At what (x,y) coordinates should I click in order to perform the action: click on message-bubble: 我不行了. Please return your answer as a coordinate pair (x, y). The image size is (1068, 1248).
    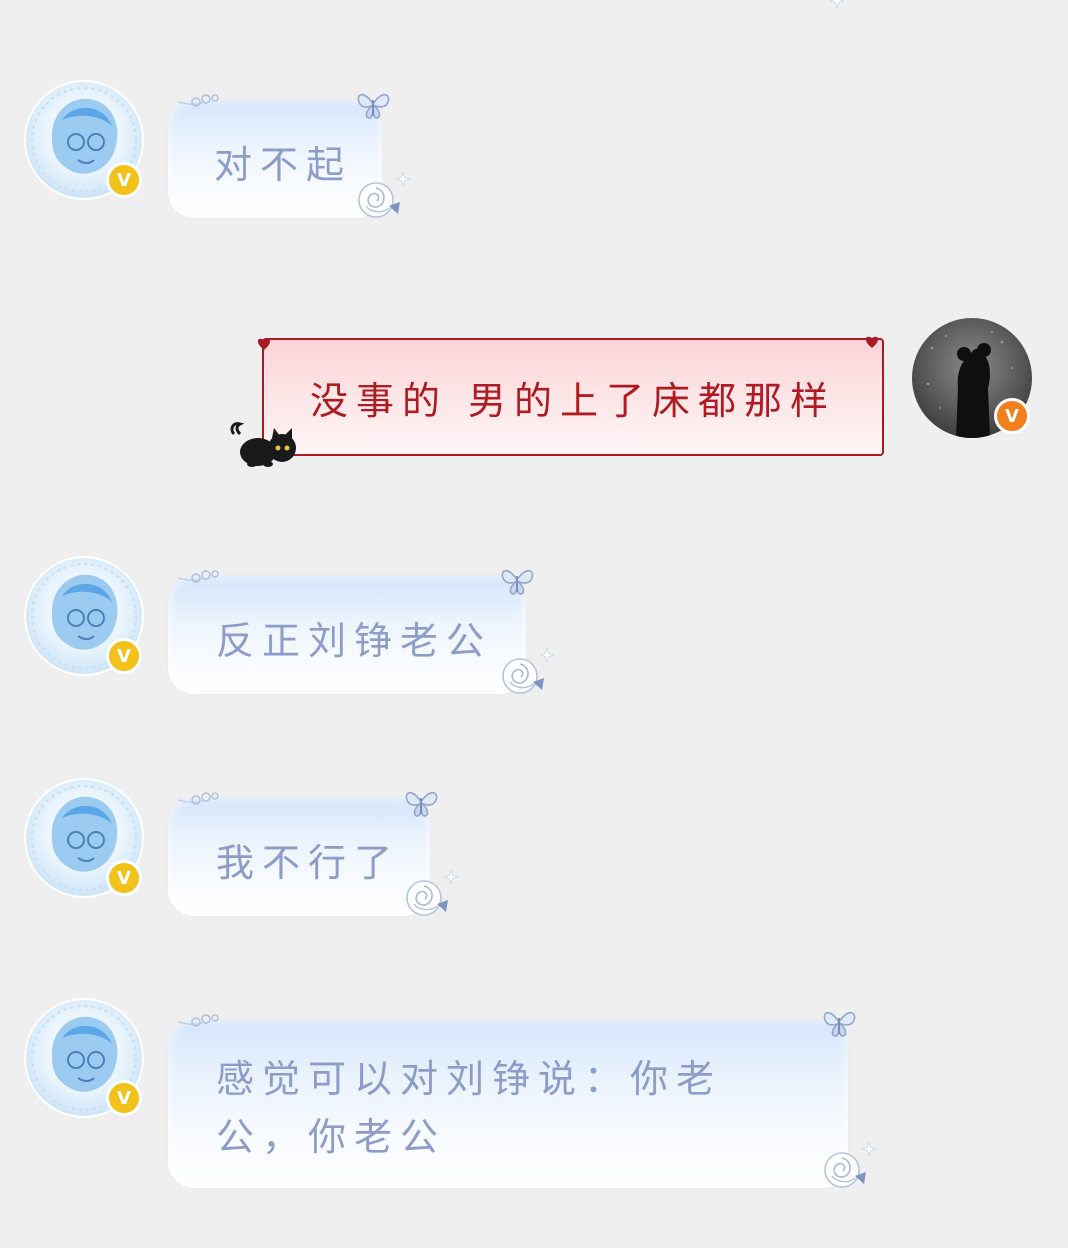
    Looking at the image, I should click on (299, 857).